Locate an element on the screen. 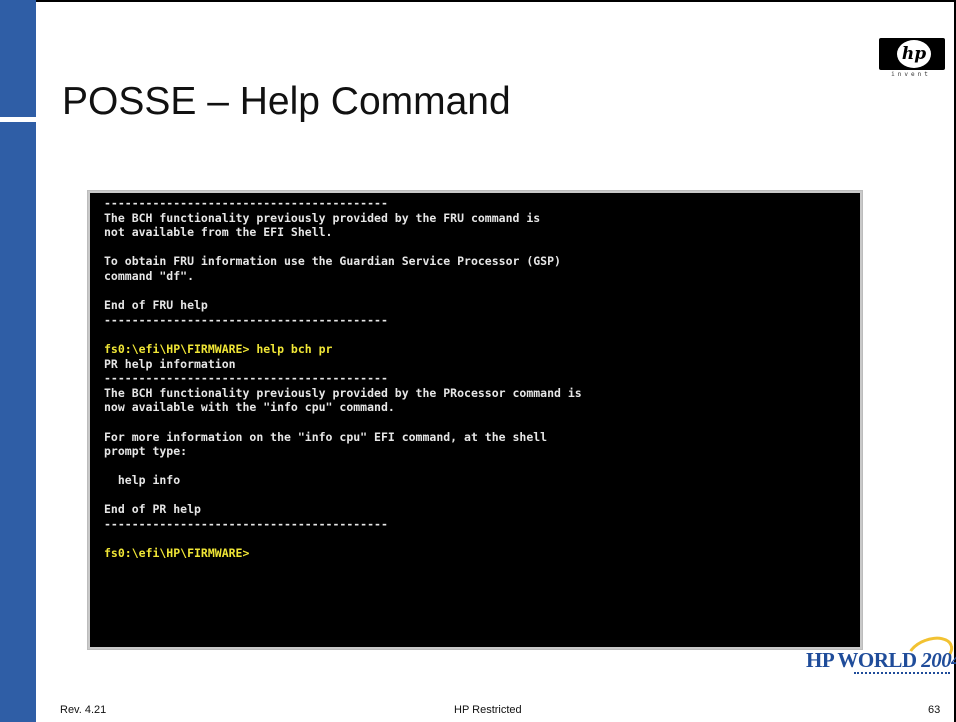 Image resolution: width=956 pixels, height=722 pixels. terminal-prompt-line: fs0:\efi\HP\FIRMWARE> help bch pr is located at coordinates (218, 348).